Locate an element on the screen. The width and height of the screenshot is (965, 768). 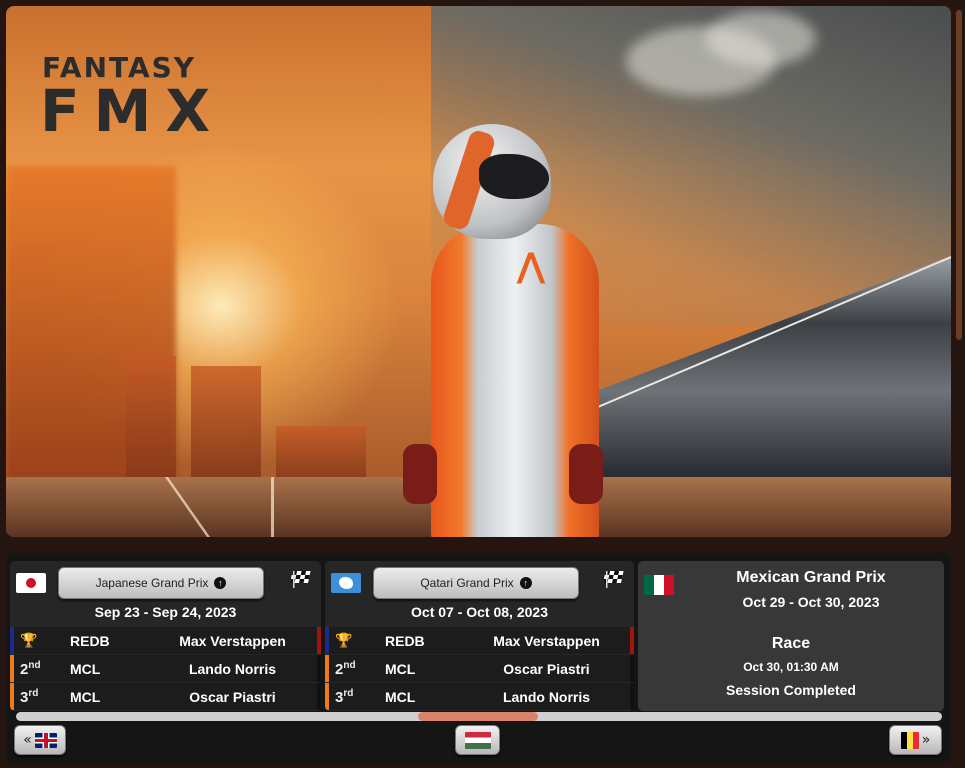
next-event-dates: Oct 29 - Oct 30, 2023 is located at coordinates (811, 602).